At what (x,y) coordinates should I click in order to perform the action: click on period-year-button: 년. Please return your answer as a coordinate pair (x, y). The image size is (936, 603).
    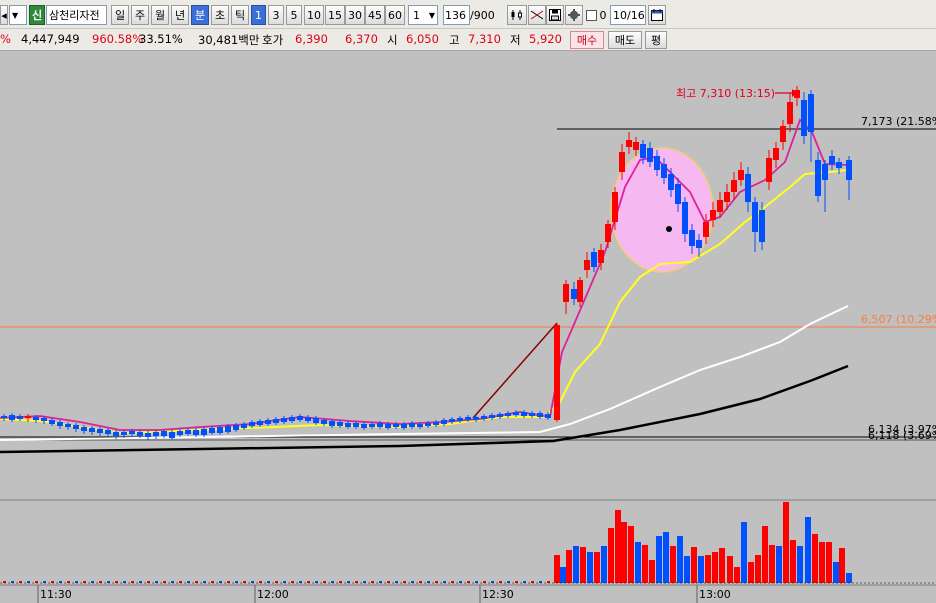
    Looking at the image, I should click on (180, 15).